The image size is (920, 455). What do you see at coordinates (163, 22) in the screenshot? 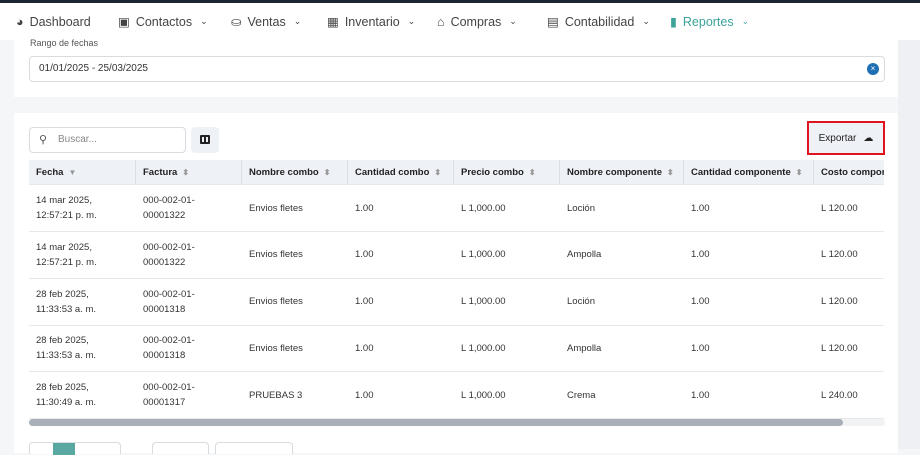
I see `nav-contactos: ▣ Contactos ⌄` at bounding box center [163, 22].